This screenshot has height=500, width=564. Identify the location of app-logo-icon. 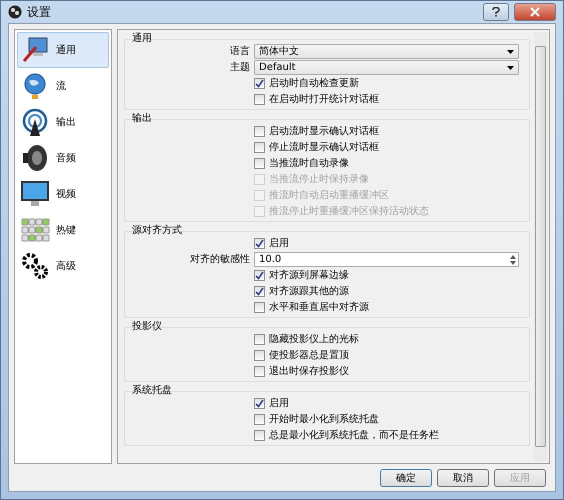
(15, 12).